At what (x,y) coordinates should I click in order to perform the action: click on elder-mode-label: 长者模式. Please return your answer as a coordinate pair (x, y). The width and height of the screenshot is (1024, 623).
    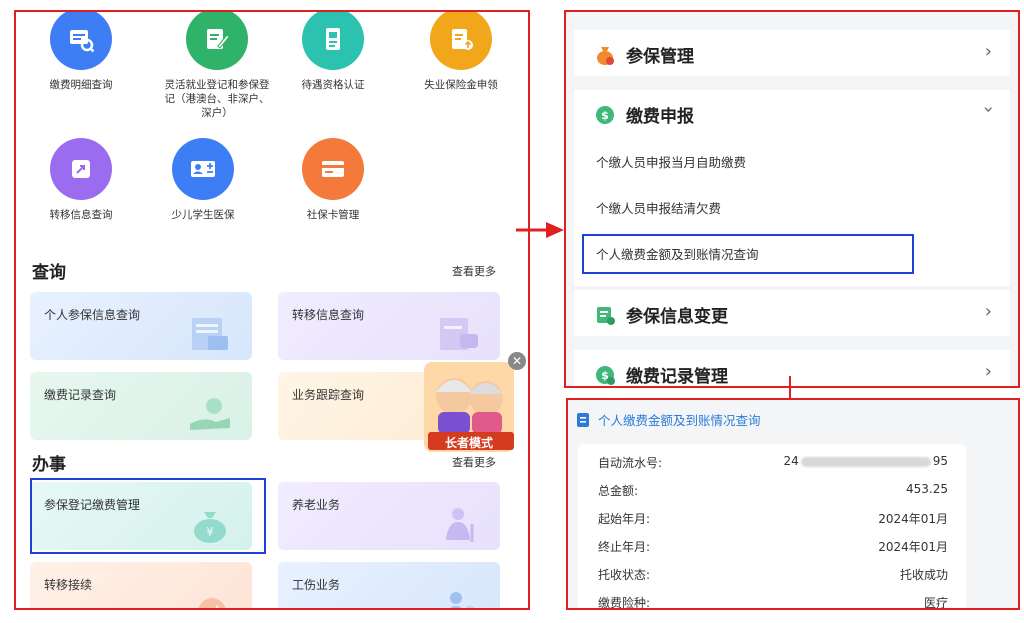
    Looking at the image, I should click on (468, 443).